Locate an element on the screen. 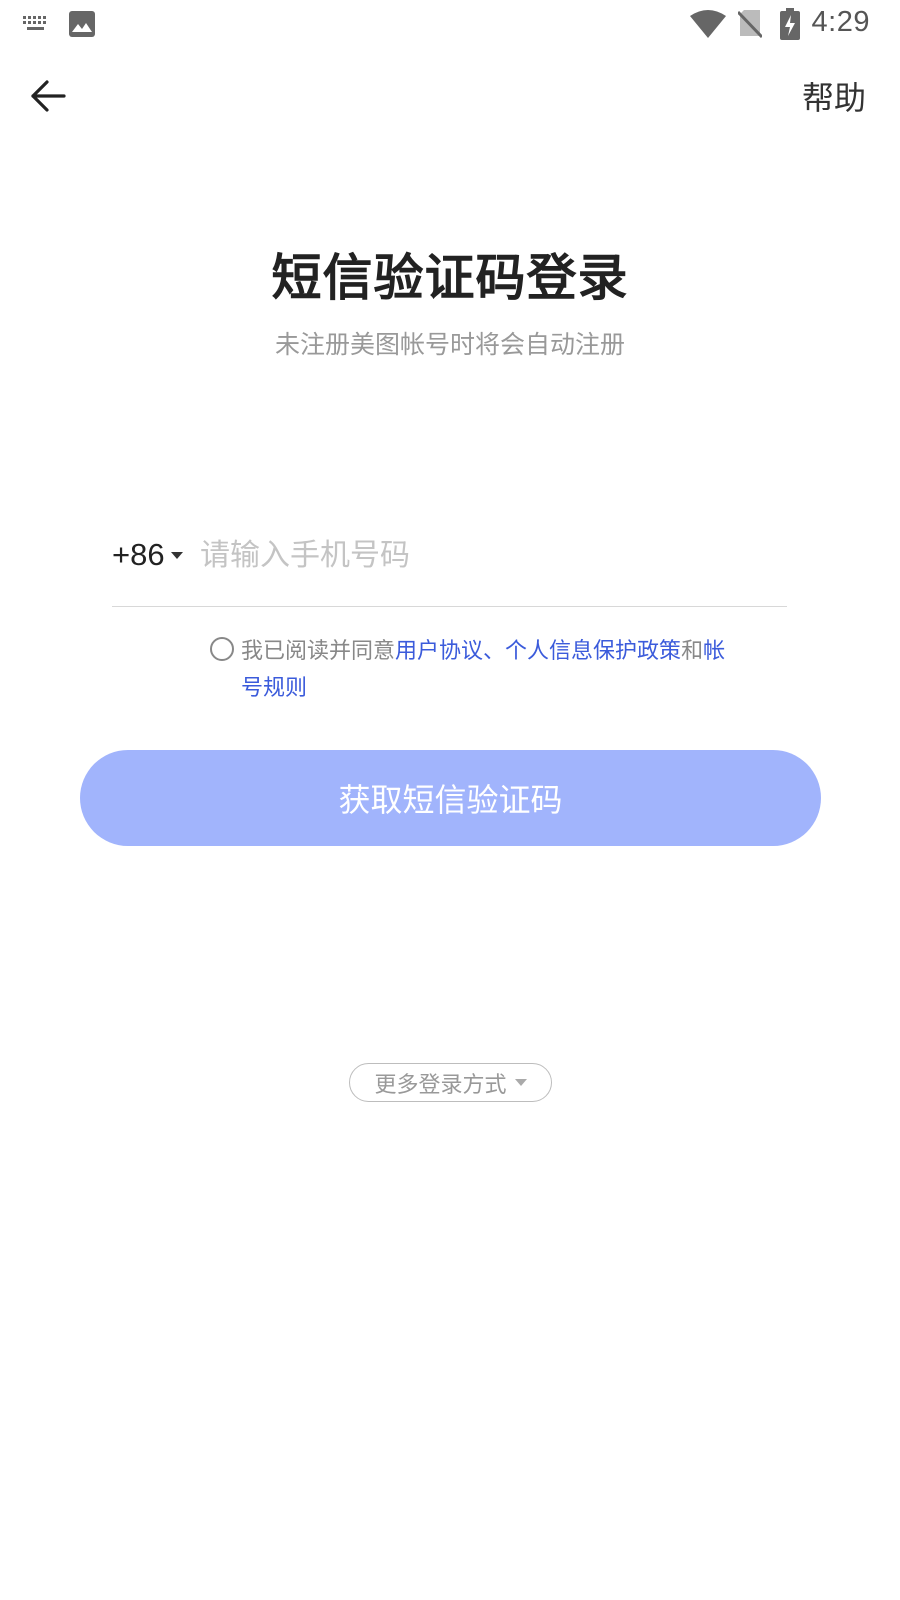  image-icon is located at coordinates (82, 24).